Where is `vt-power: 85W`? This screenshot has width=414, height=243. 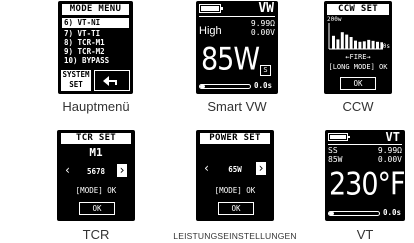 vt-power: 85W is located at coordinates (335, 159).